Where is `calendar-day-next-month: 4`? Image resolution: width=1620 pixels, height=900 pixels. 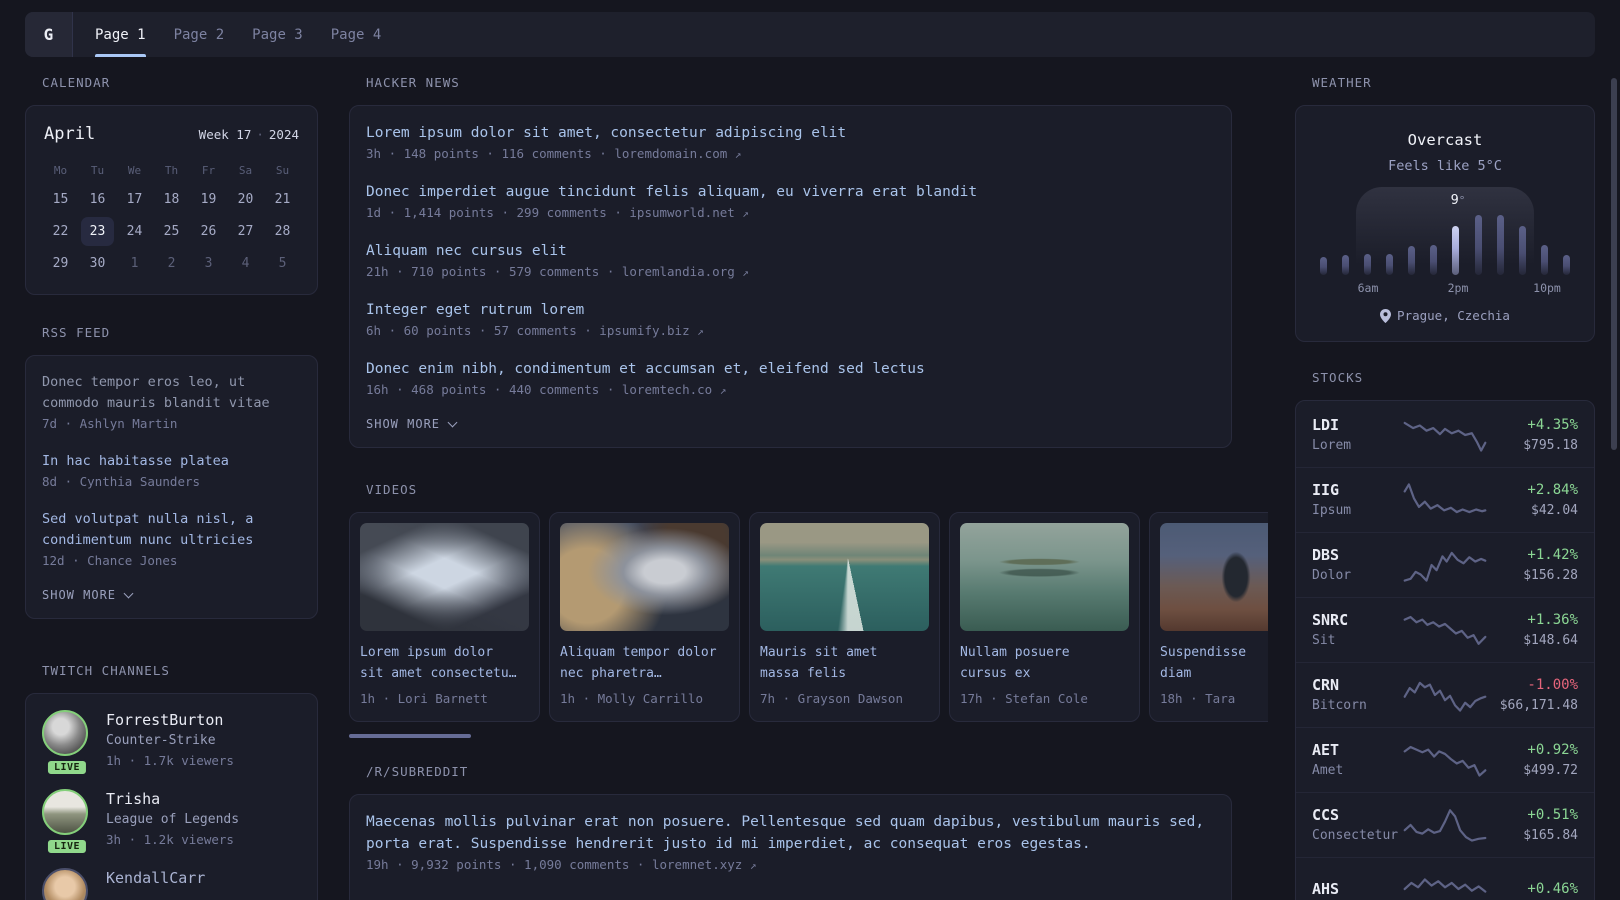
calendar-day-next-month: 4 is located at coordinates (245, 263).